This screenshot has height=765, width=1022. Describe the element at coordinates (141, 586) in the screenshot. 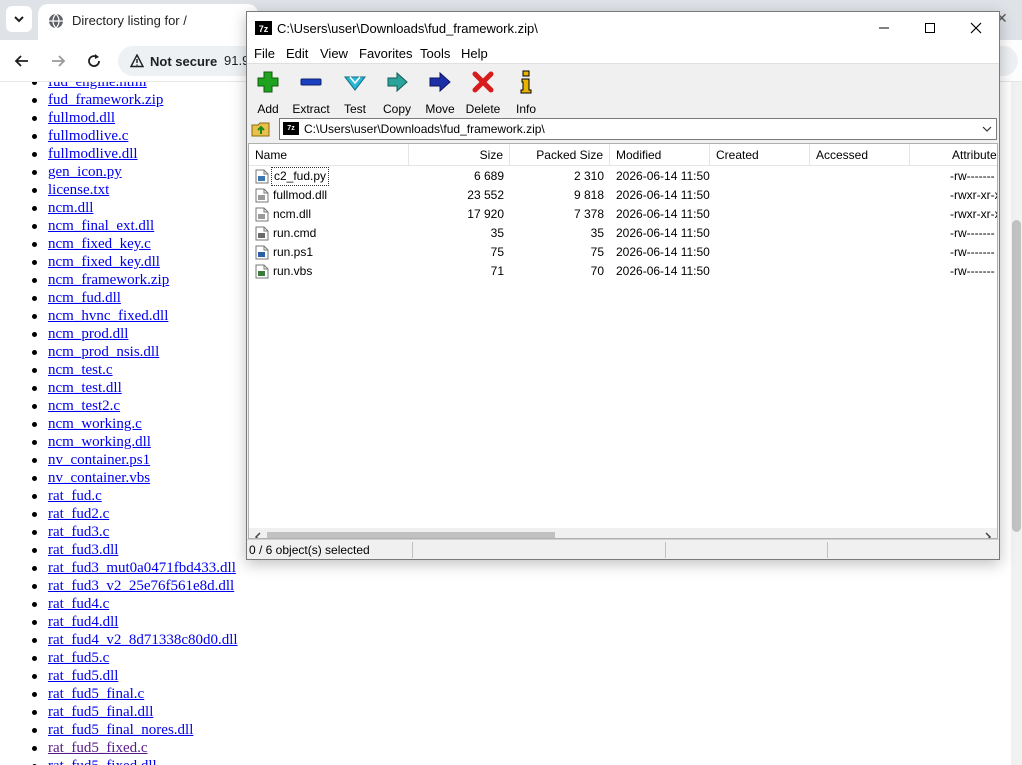

I see `file-link: rat_fud3_v2_25e76f561e8d.dll` at that location.